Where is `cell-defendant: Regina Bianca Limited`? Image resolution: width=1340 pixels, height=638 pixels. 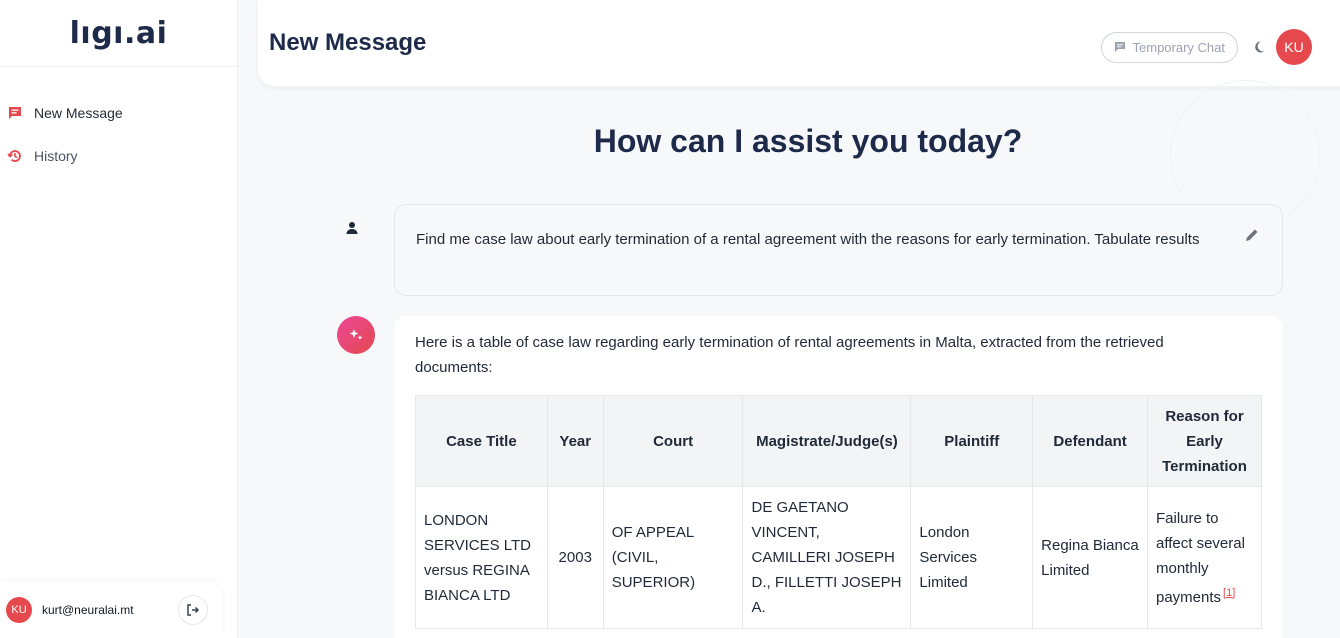
cell-defendant: Regina Bianca Limited is located at coordinates (1090, 557).